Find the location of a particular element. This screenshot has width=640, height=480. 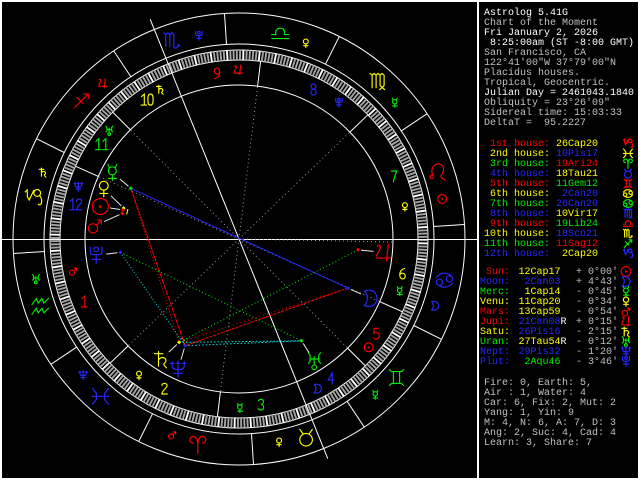

svg-text: 2Cap20 is located at coordinates (580, 254).